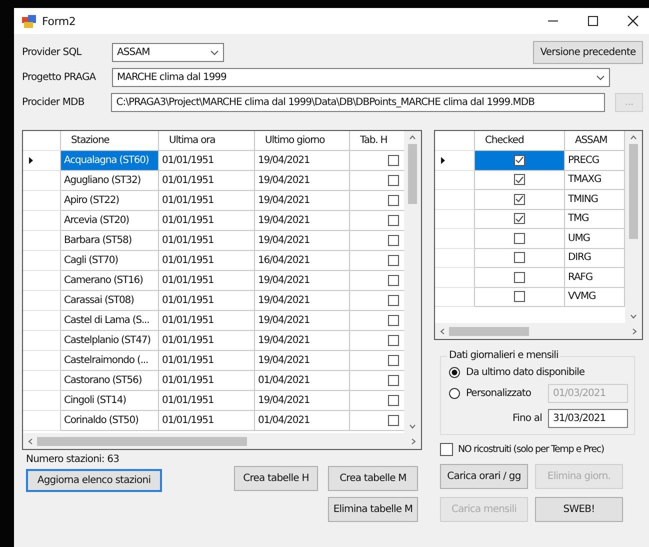 The height and width of the screenshot is (547, 649). Describe the element at coordinates (541, 449) in the screenshot. I see `checkbox-option: NO ricostruiti (solo per Temp e Prec)` at that location.